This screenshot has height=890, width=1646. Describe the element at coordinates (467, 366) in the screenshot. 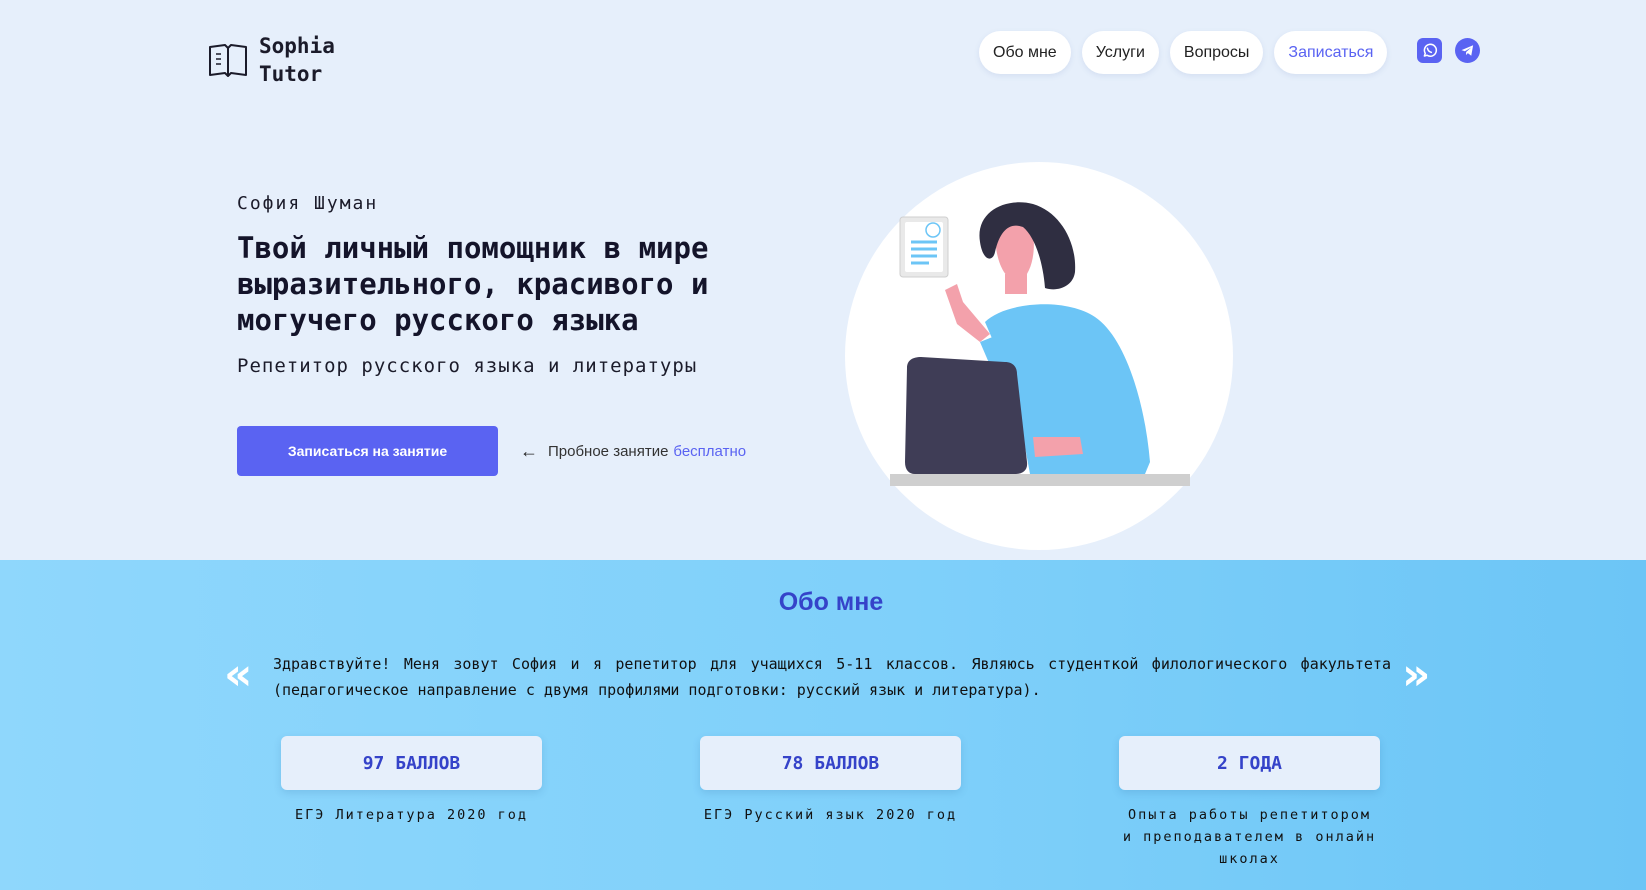

I see `hero-subtitle: Репетитор русского языка и литературы` at that location.